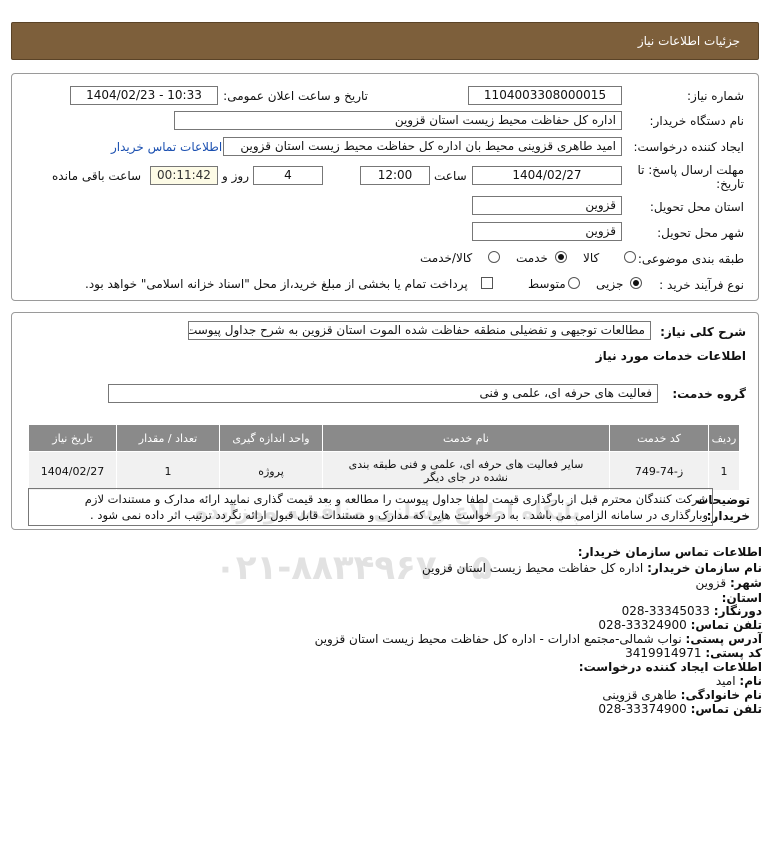 The image size is (770, 845). What do you see at coordinates (701, 285) in the screenshot?
I see `purchase-type-label: نوع فرآیند خرید :` at bounding box center [701, 285].